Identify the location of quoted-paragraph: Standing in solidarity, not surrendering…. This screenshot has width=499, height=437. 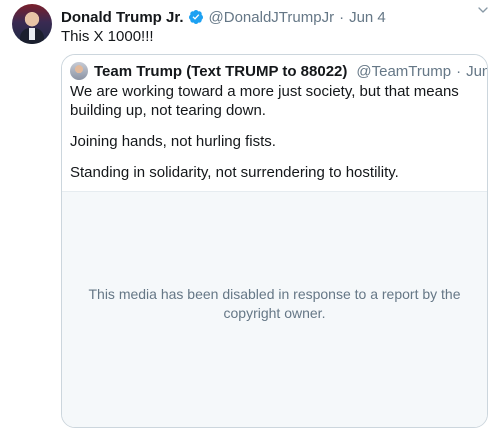
(234, 172).